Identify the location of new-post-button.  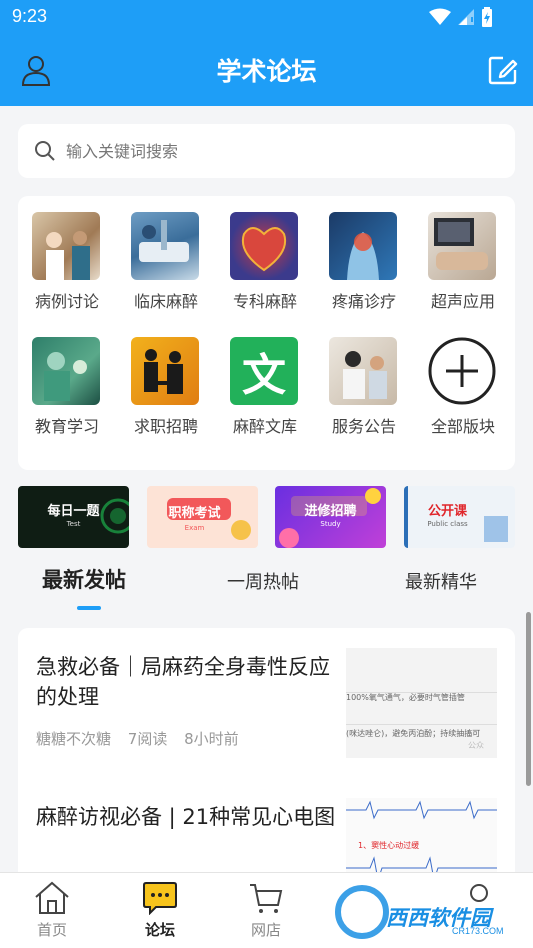
(503, 70).